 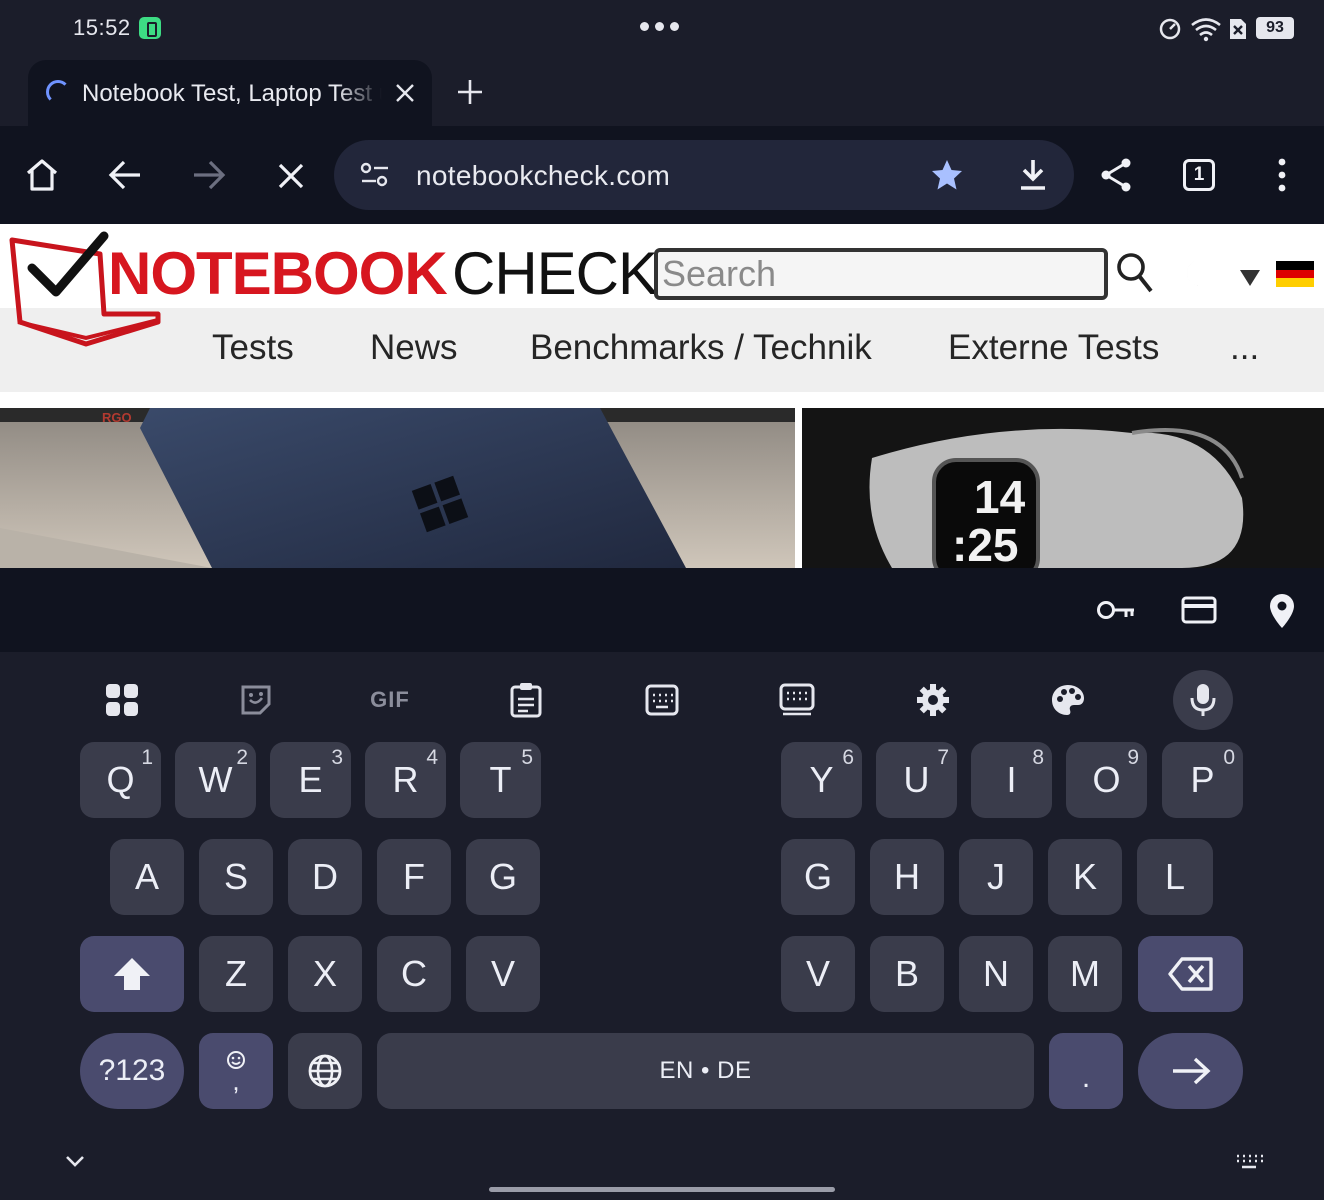 I want to click on menu-icon, so click(x=1282, y=175).